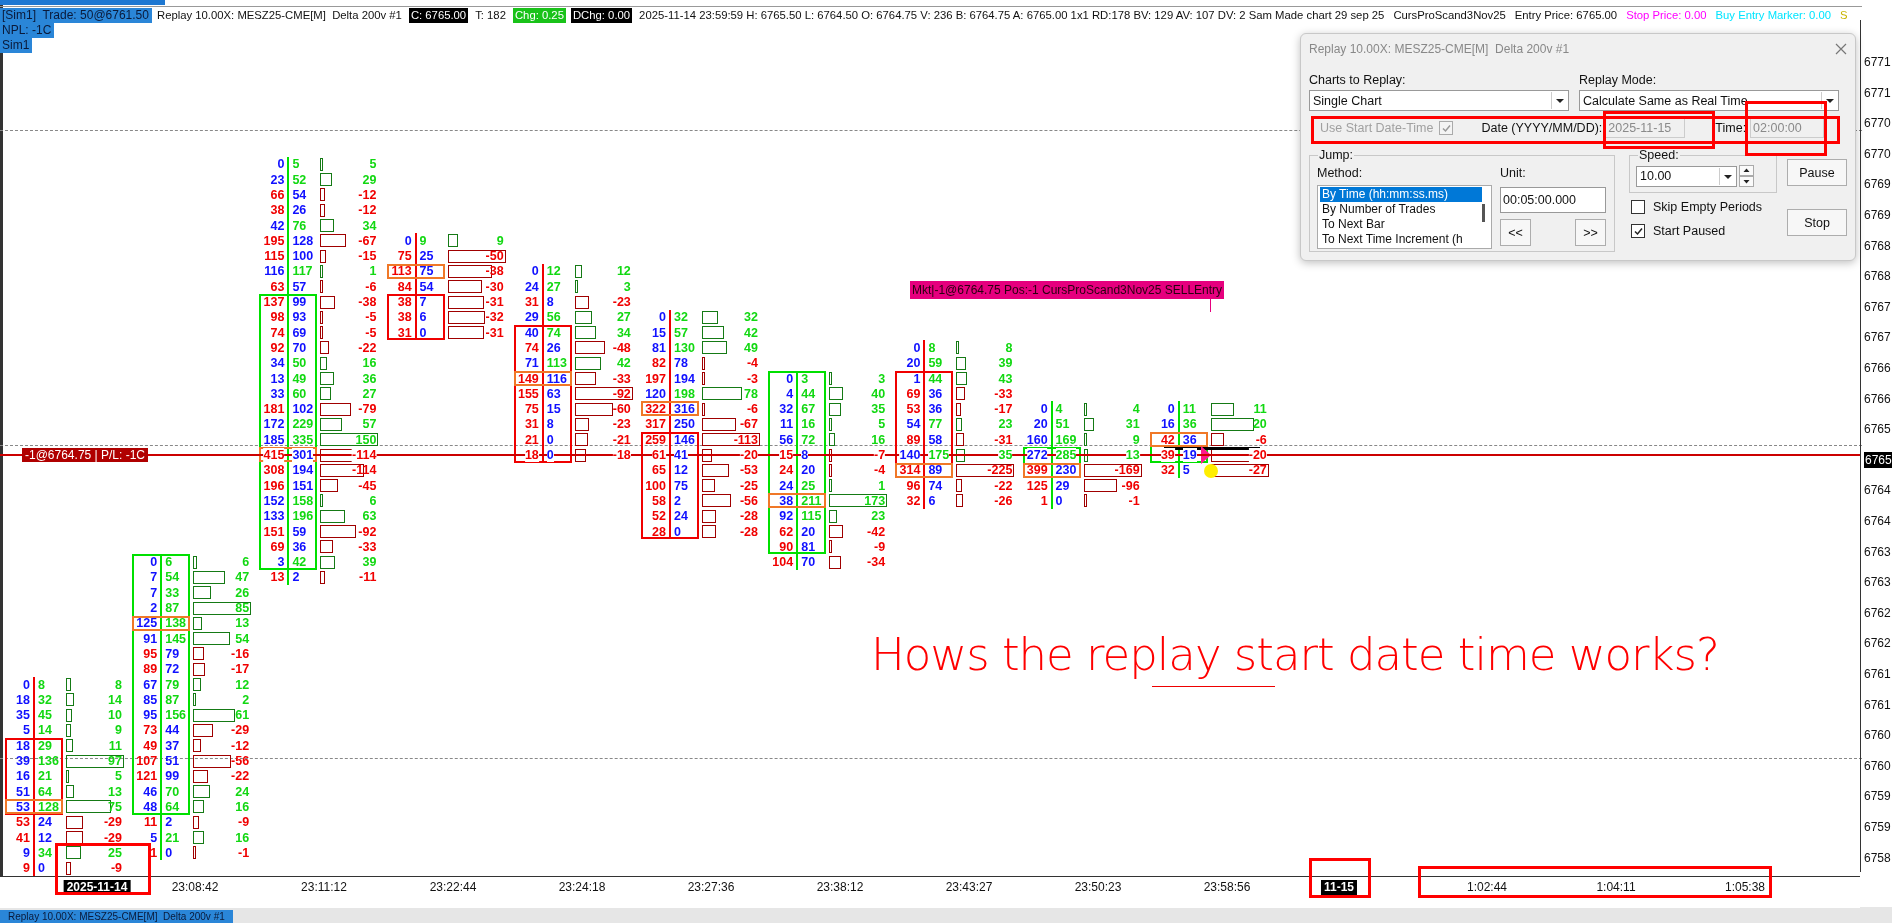 This screenshot has height=923, width=1892. Describe the element at coordinates (242, 715) in the screenshot. I see `delta-value: 61` at that location.